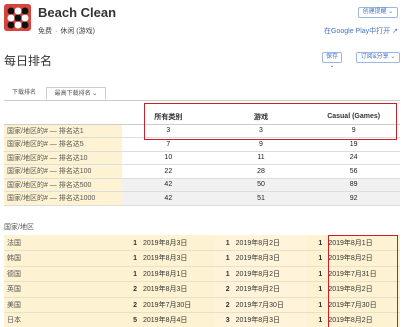 This screenshot has height=327, width=404. What do you see at coordinates (168, 158) in the screenshot?
I see `count-cell: 10` at bounding box center [168, 158].